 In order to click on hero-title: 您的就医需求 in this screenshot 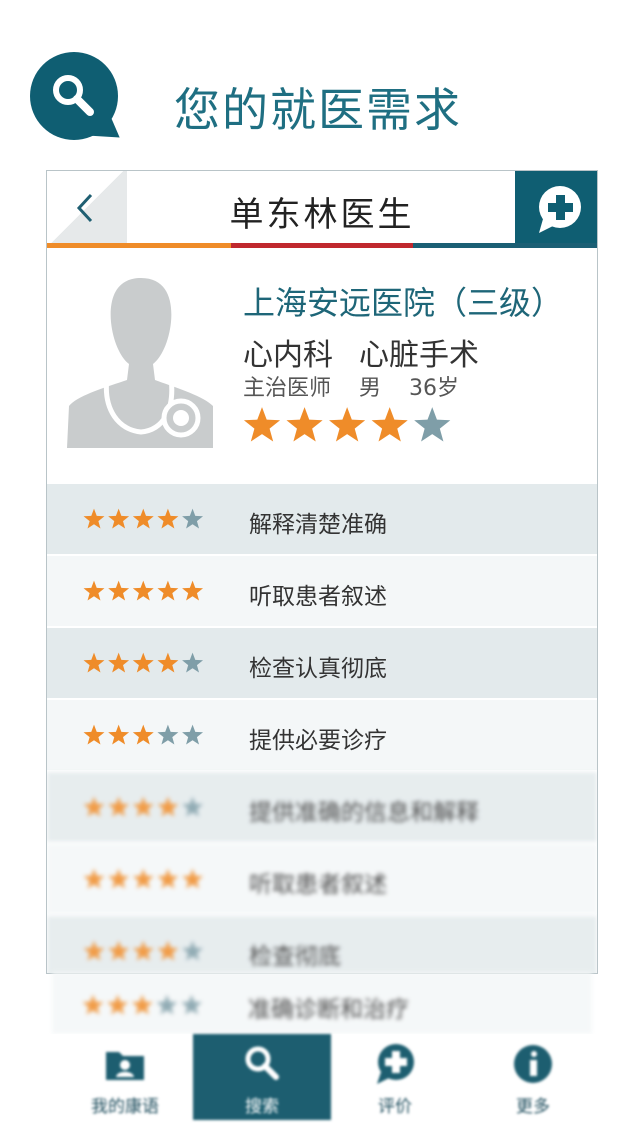, I will do `click(318, 110)`.